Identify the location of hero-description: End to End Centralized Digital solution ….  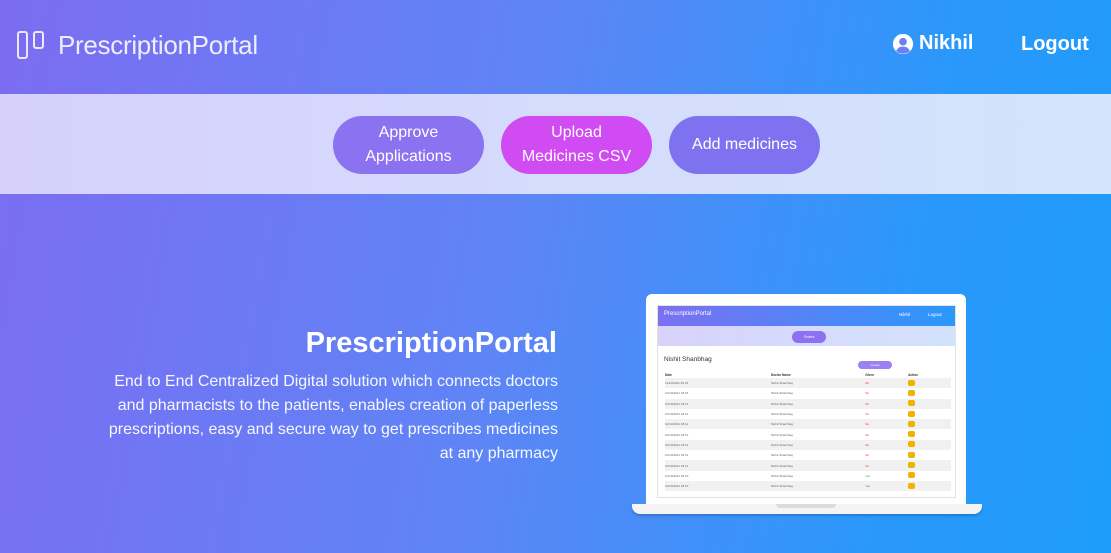
(333, 417).